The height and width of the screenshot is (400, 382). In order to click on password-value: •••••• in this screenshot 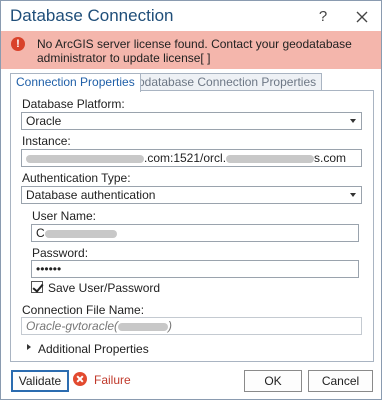, I will do `click(49, 269)`.